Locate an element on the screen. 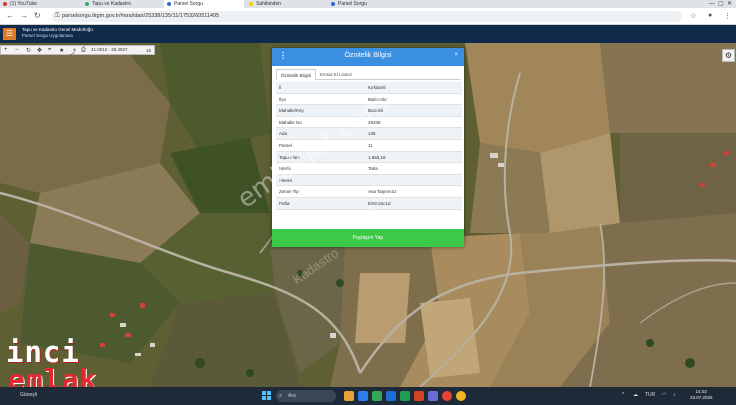 This screenshot has height=405, width=736. chrome-profile-icon is located at coordinates (461, 396).